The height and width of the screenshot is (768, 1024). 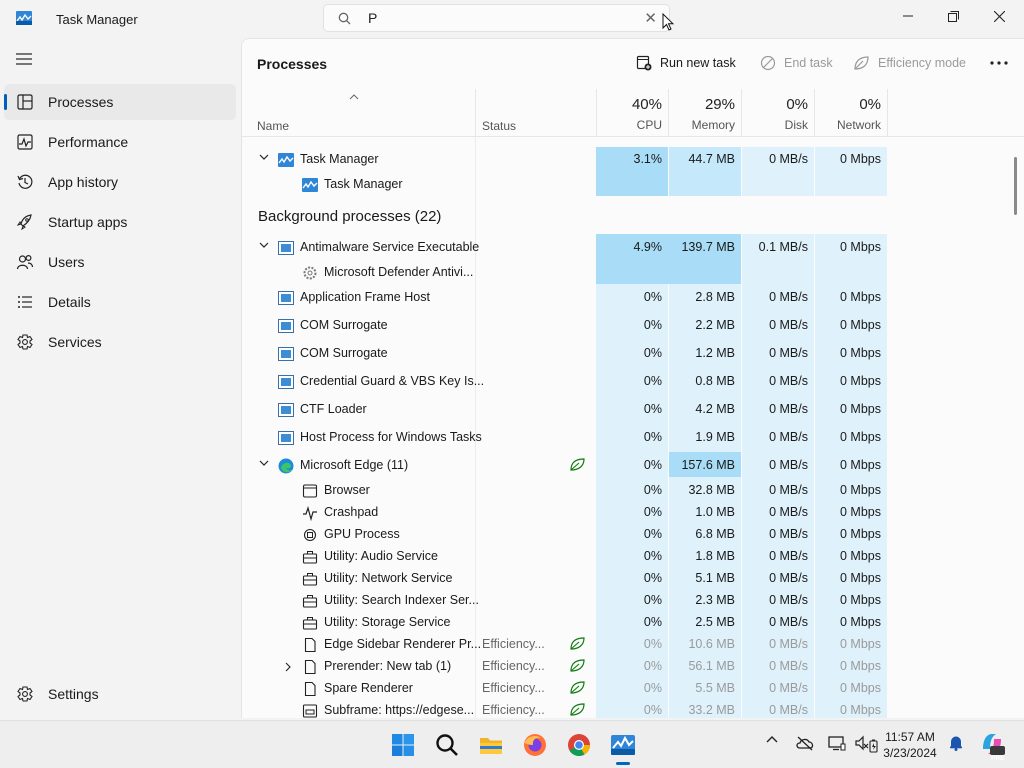 I want to click on memory-total: 29%, so click(x=719, y=104).